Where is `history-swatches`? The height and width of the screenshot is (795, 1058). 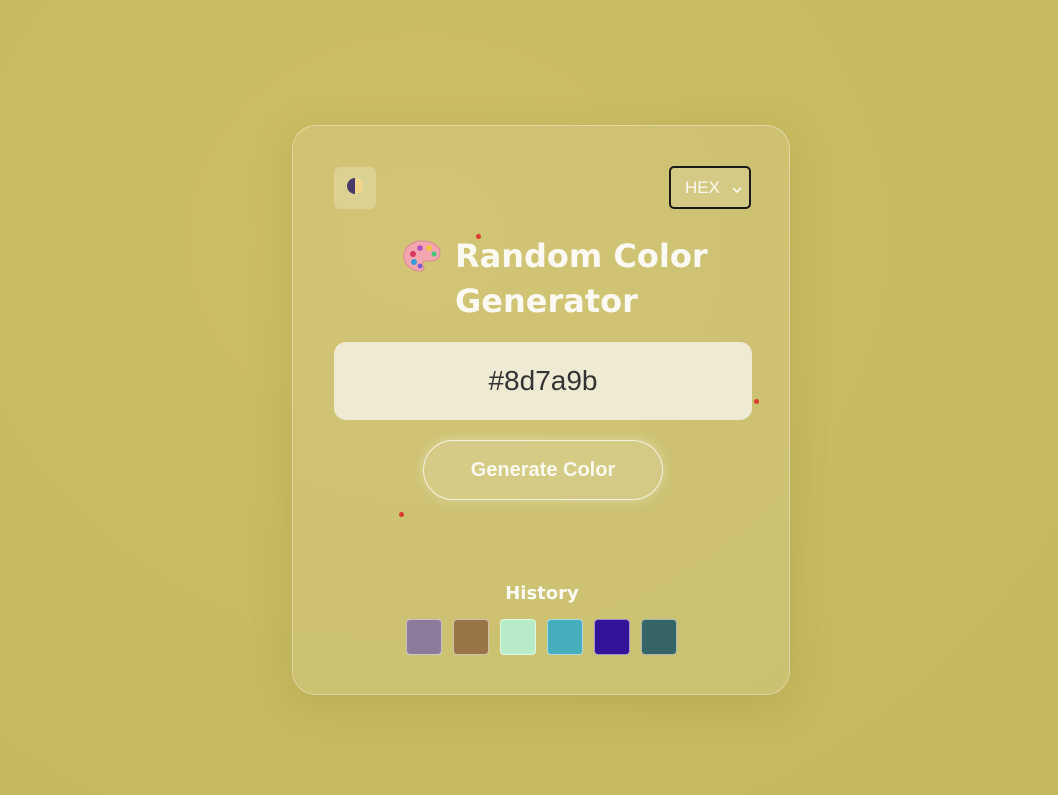
history-swatches is located at coordinates (541, 637).